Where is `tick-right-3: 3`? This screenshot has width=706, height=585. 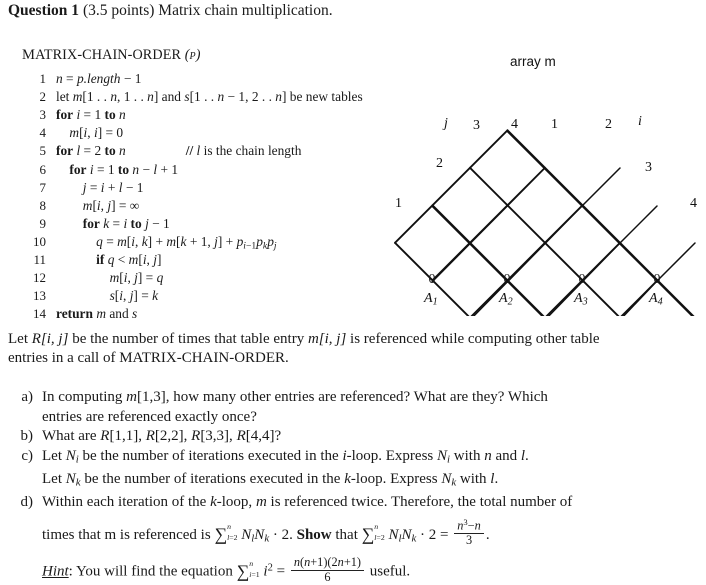
tick-right-3: 3 is located at coordinates (648, 167).